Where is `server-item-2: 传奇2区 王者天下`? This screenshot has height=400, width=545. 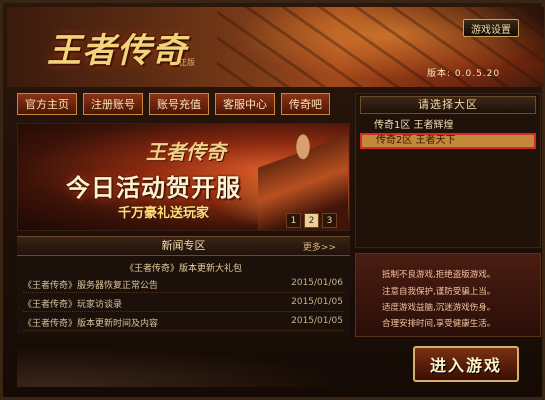
server-item-2: 传奇2区 王者天下 is located at coordinates (448, 141).